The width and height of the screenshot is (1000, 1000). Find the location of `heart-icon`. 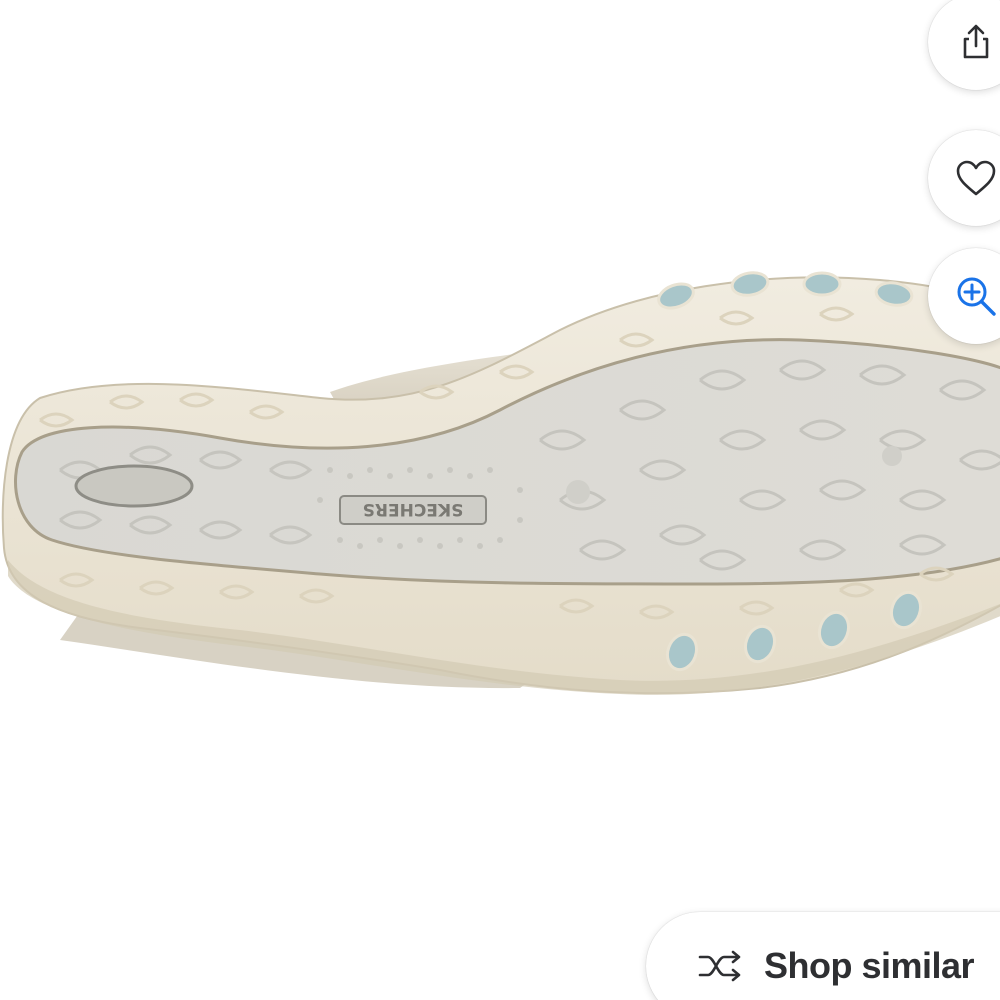

heart-icon is located at coordinates (976, 178).